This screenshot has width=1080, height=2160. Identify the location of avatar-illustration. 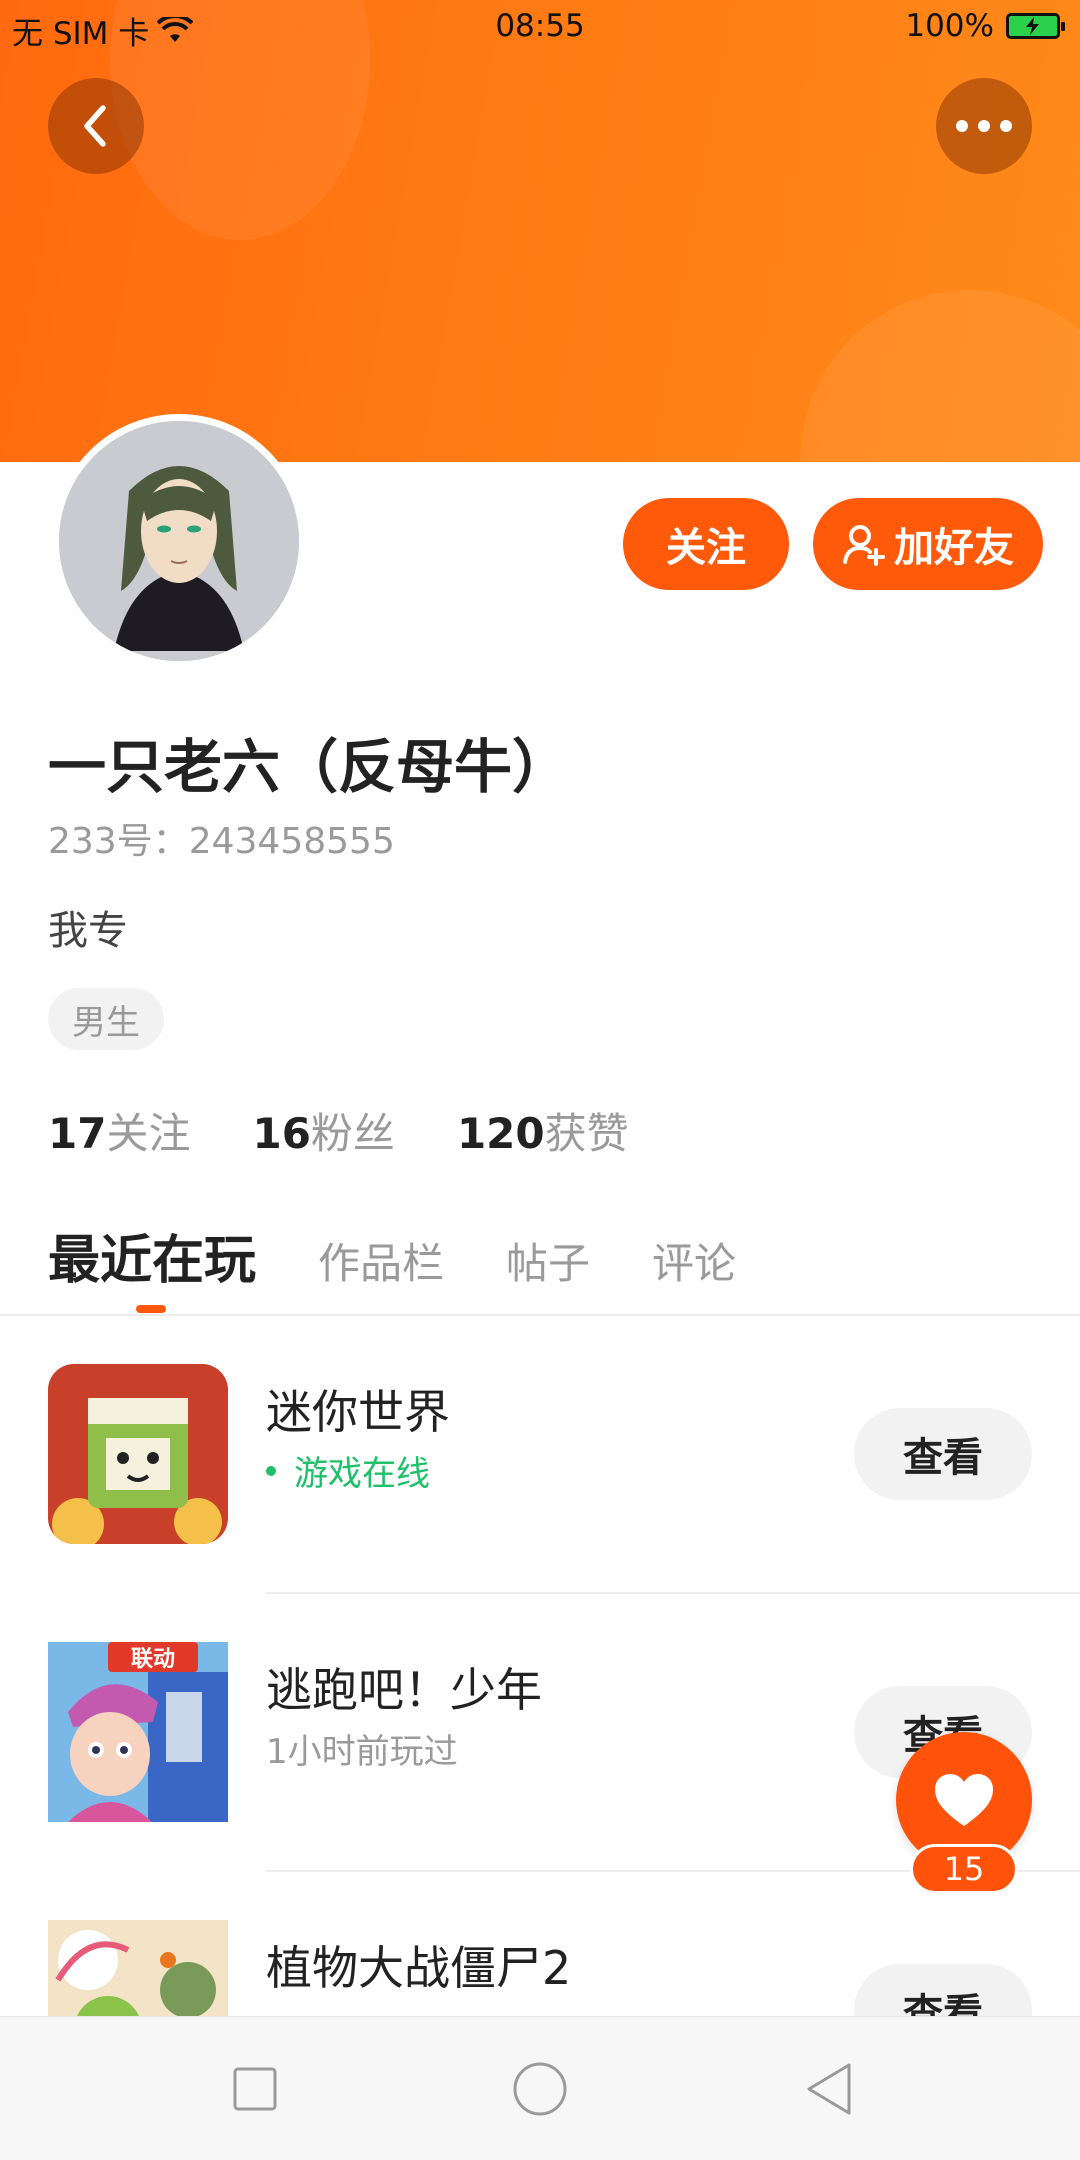
(179, 541).